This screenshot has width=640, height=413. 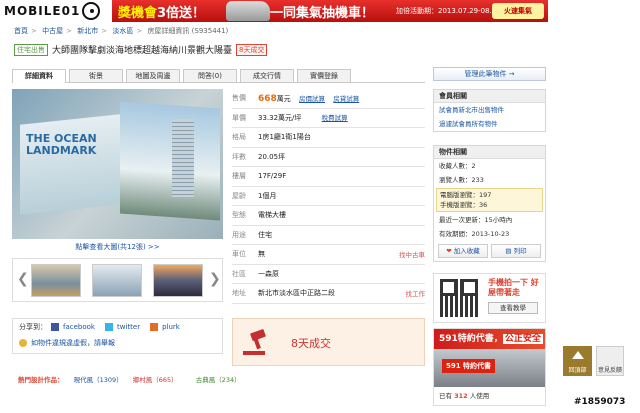 What do you see at coordinates (513, 308) in the screenshot?
I see `qr-tutorial-button: 查看教學` at bounding box center [513, 308].